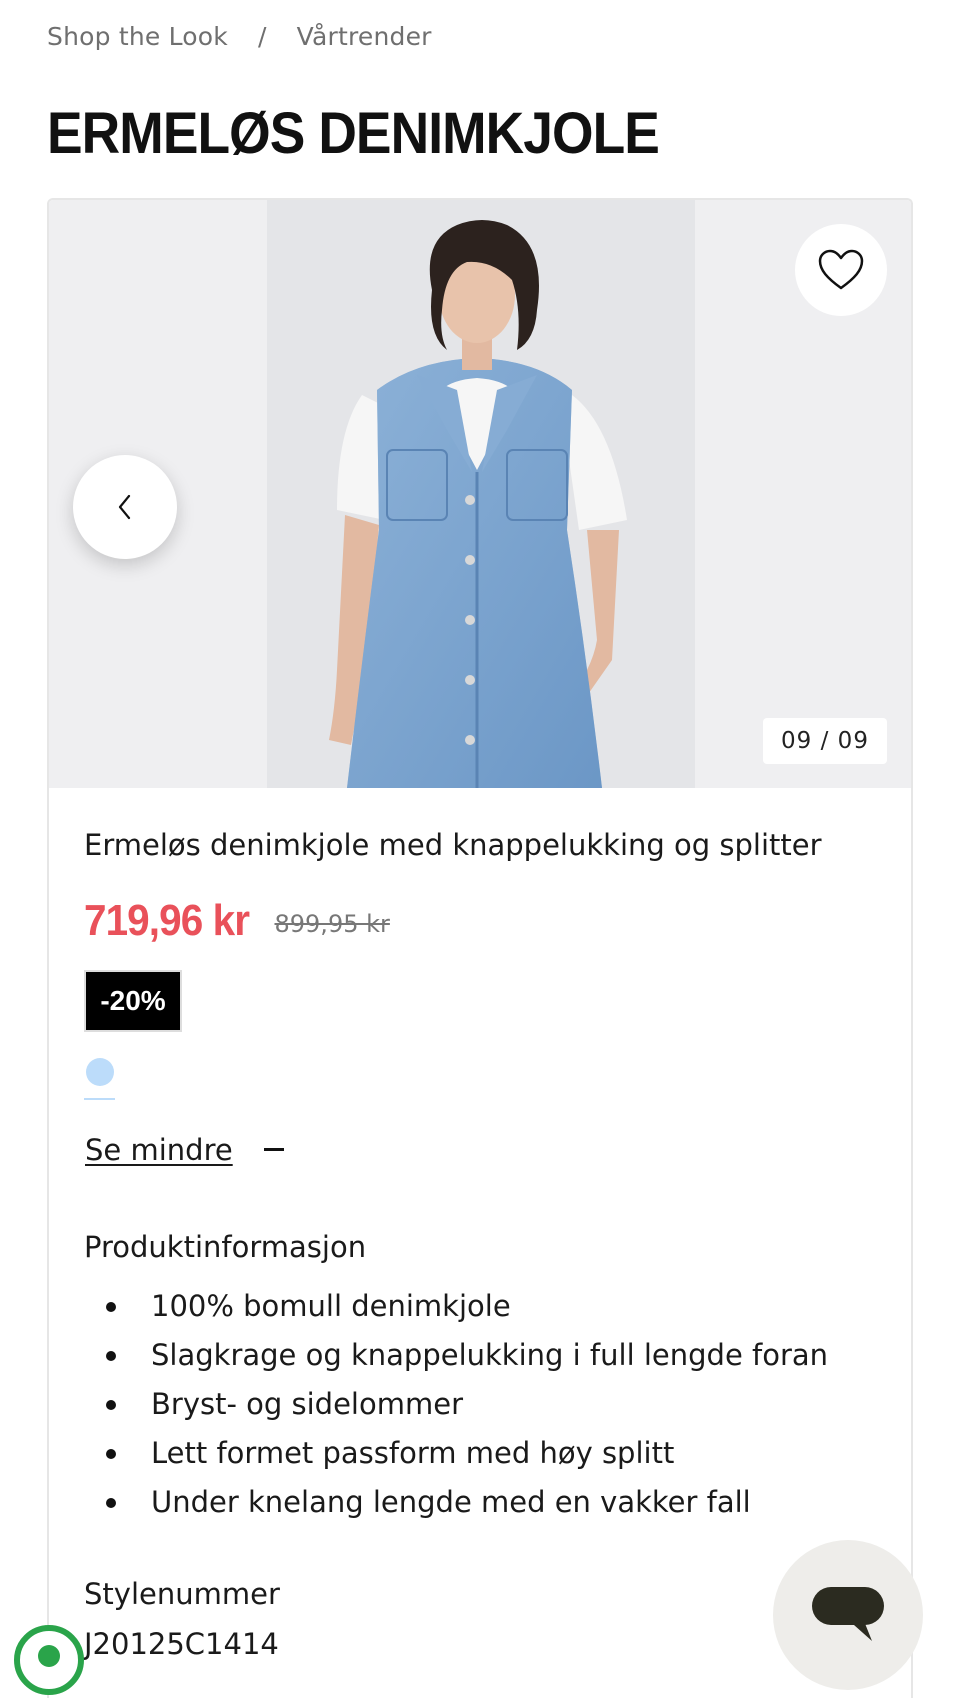  Describe the element at coordinates (239, 36) in the screenshot. I see `breadcrumb: Shop the Look / Vårtrender` at that location.